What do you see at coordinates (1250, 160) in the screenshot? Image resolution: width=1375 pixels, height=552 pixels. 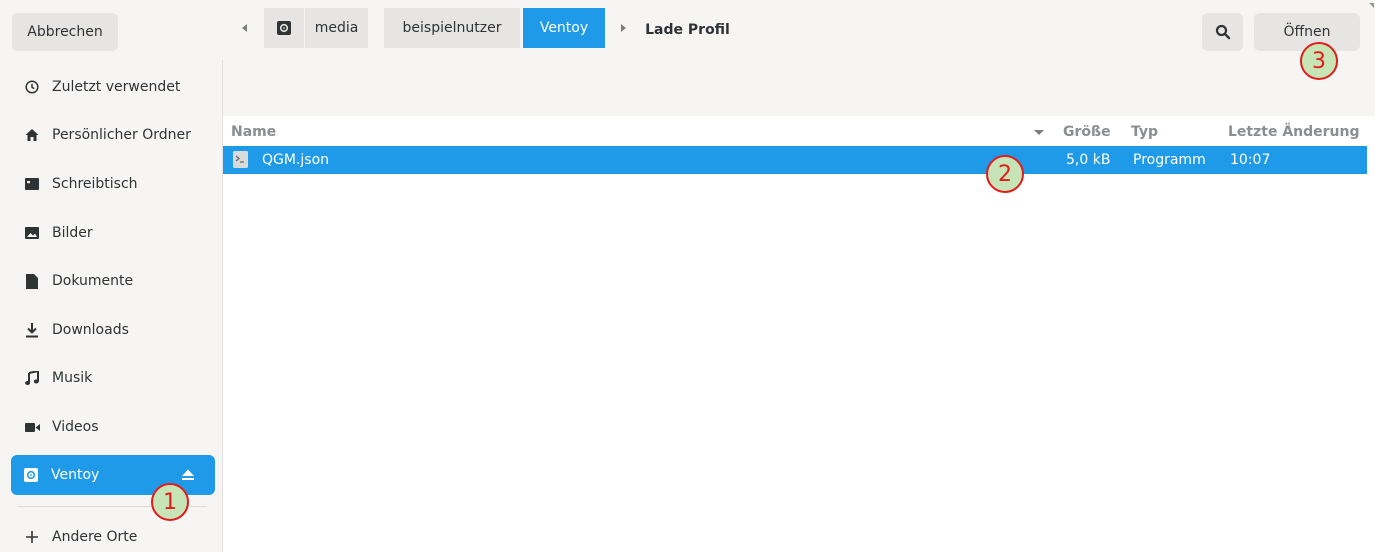 I see `file-modified: 10:07` at bounding box center [1250, 160].